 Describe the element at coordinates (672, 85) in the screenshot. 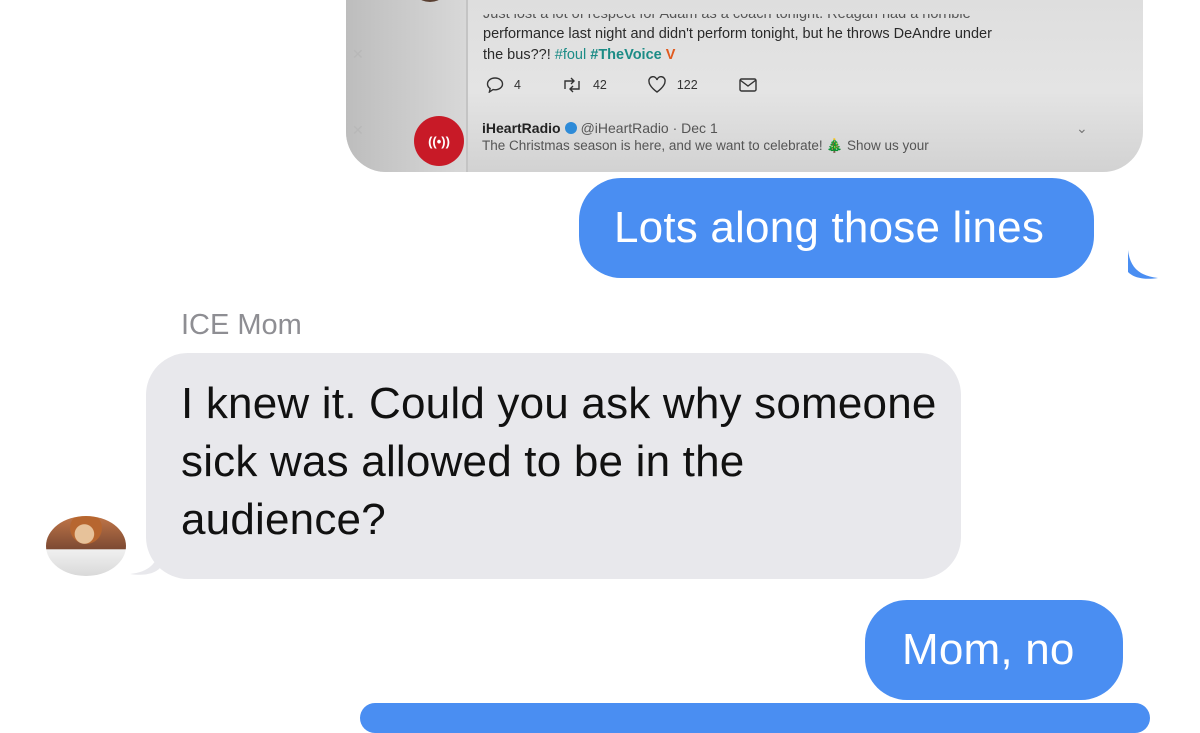

I see `like-action: 122` at that location.